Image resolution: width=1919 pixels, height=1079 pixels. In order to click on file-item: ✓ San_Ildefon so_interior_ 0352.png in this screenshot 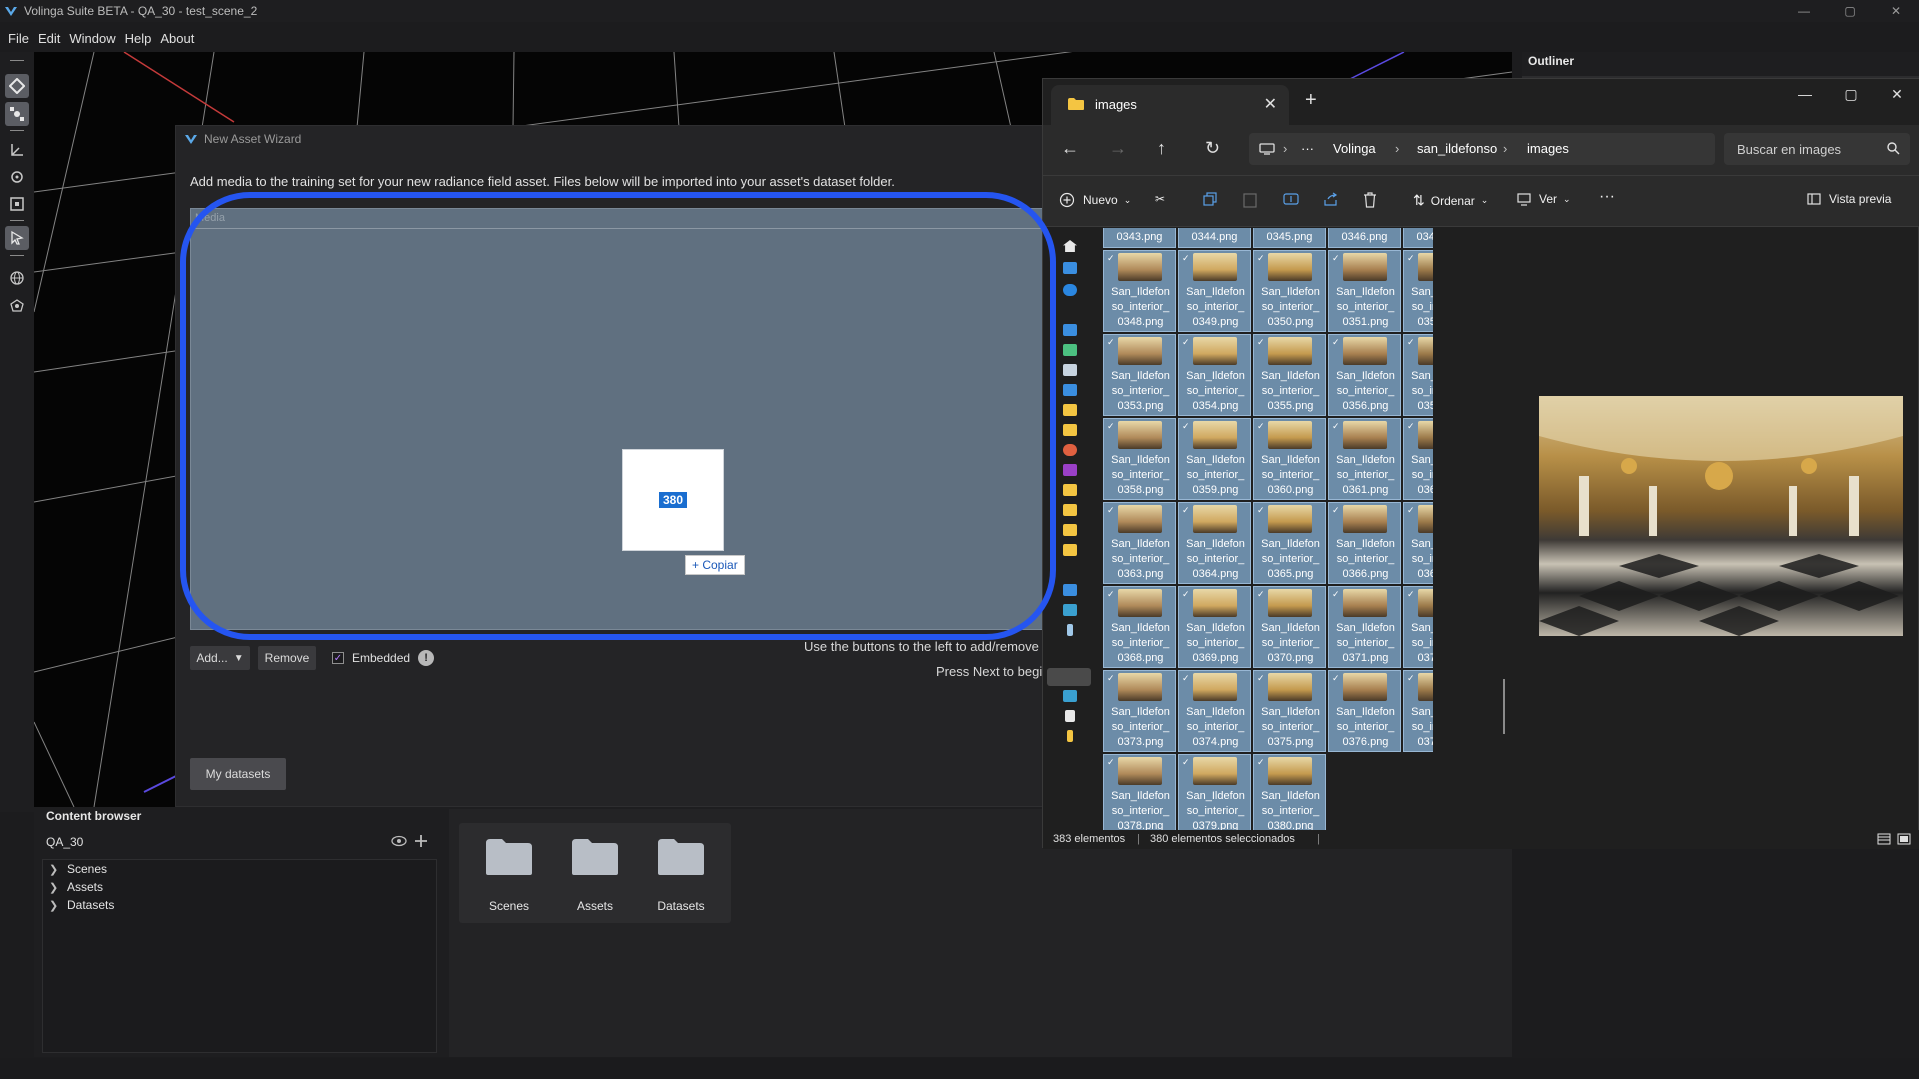, I will do `click(1418, 291)`.